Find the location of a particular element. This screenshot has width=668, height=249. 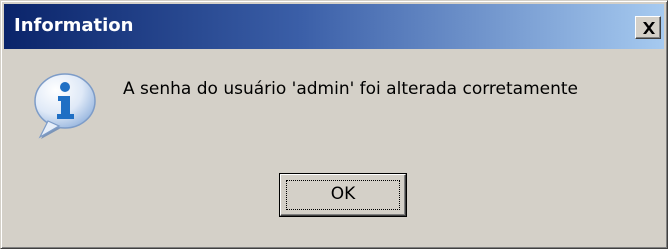

close-icon is located at coordinates (649, 28).